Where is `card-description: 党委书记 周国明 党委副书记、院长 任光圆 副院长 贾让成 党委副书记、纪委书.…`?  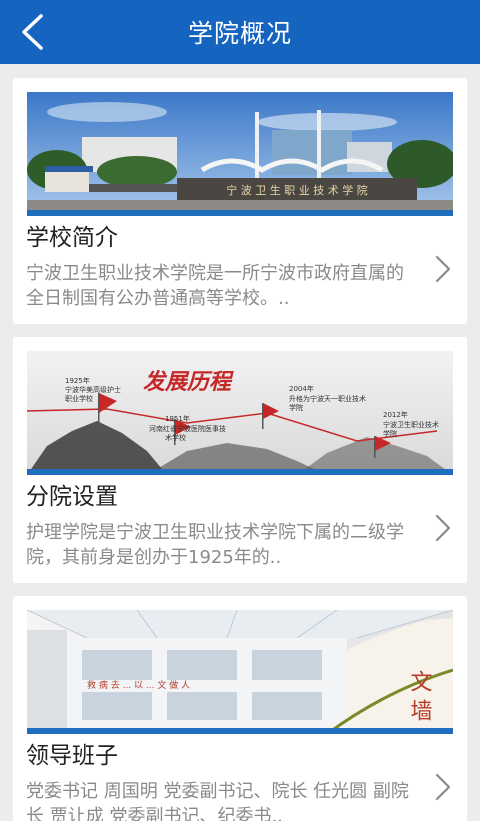 card-description: 党委书记 周国明 党委副书记、院长 任光圆 副院长 贾让成 党委副书记、纪委书.… is located at coordinates (217, 801).